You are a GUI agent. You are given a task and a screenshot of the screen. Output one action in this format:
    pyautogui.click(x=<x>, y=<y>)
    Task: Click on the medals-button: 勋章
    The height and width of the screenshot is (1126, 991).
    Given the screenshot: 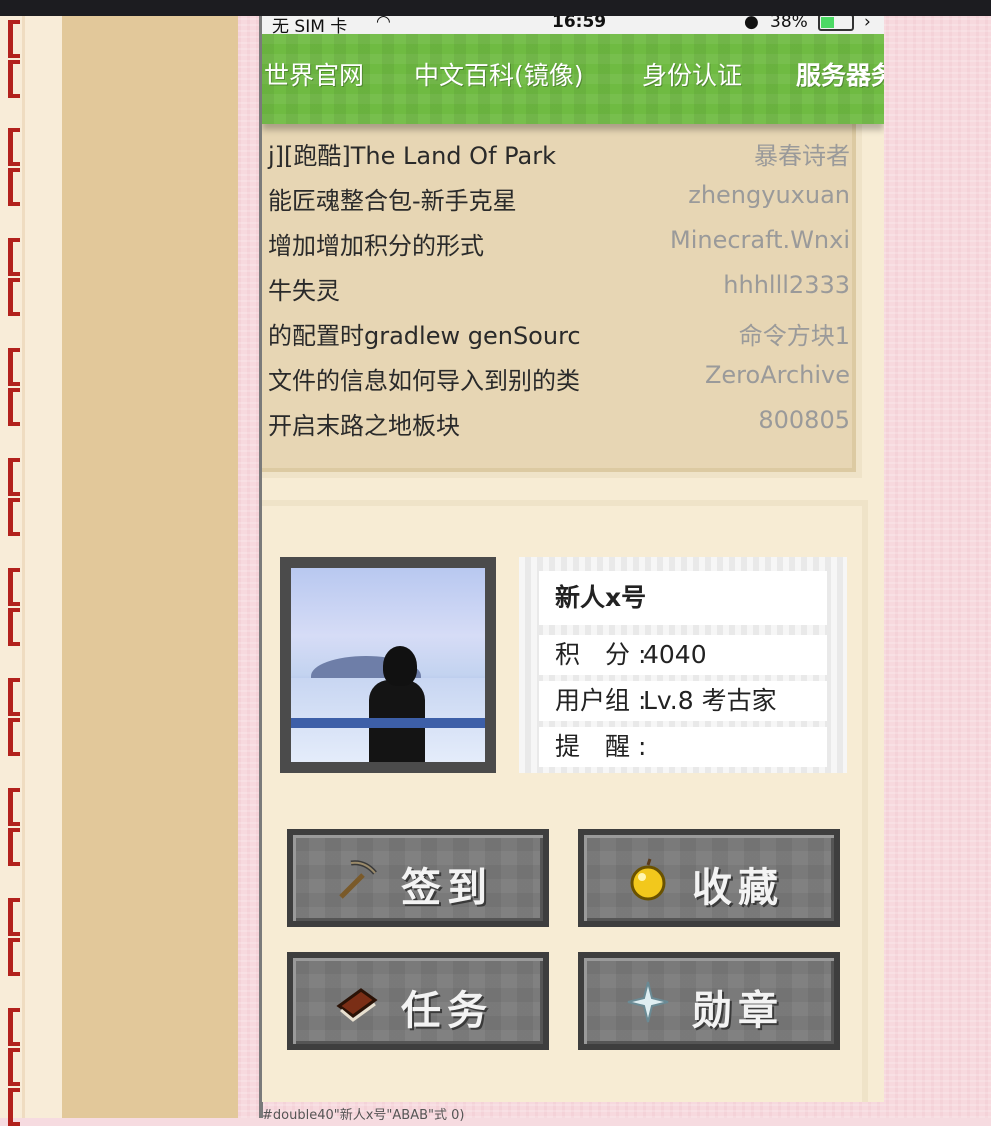 What is the action you would take?
    pyautogui.click(x=709, y=1001)
    